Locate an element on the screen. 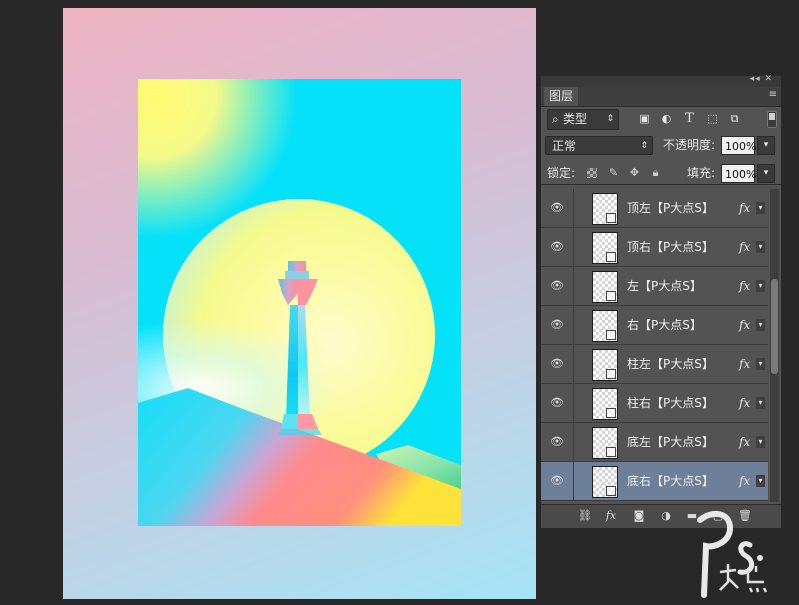 This screenshot has width=799, height=605. fx-icon: fx is located at coordinates (611, 516).